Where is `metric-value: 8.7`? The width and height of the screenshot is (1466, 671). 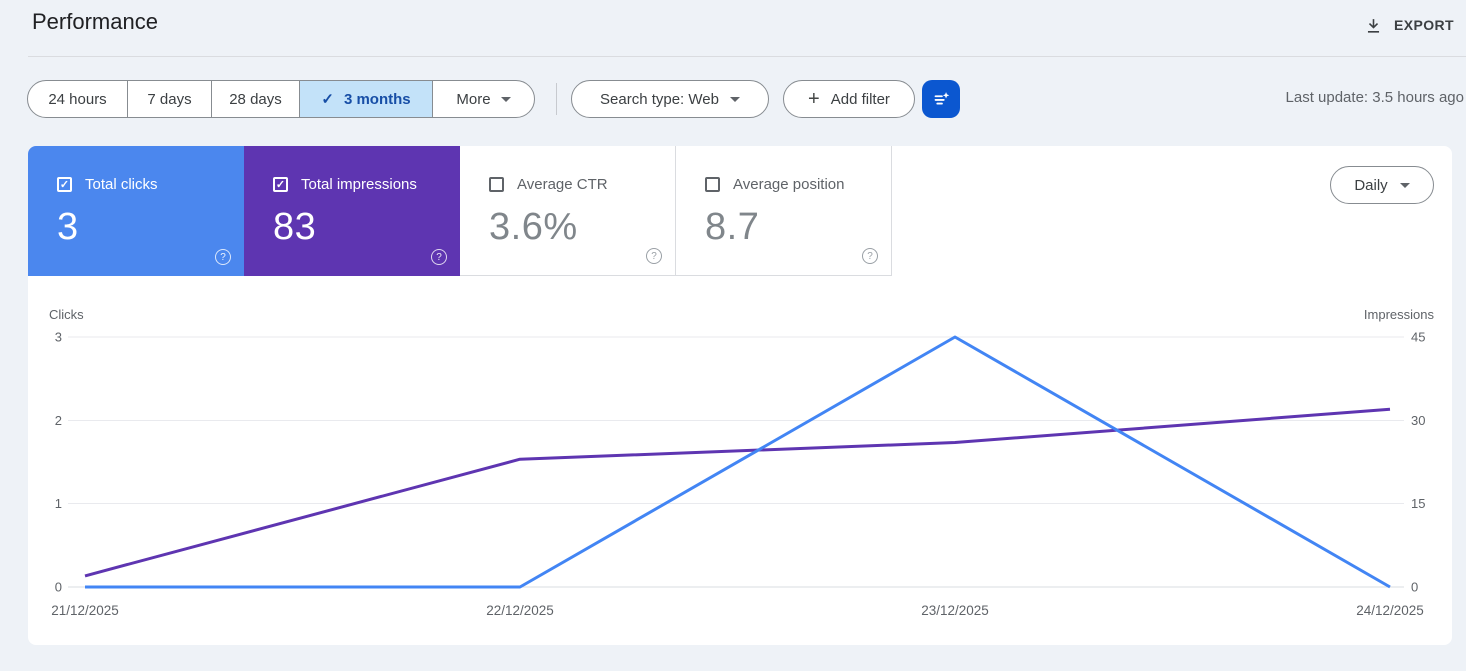
metric-value: 8.7 is located at coordinates (732, 227).